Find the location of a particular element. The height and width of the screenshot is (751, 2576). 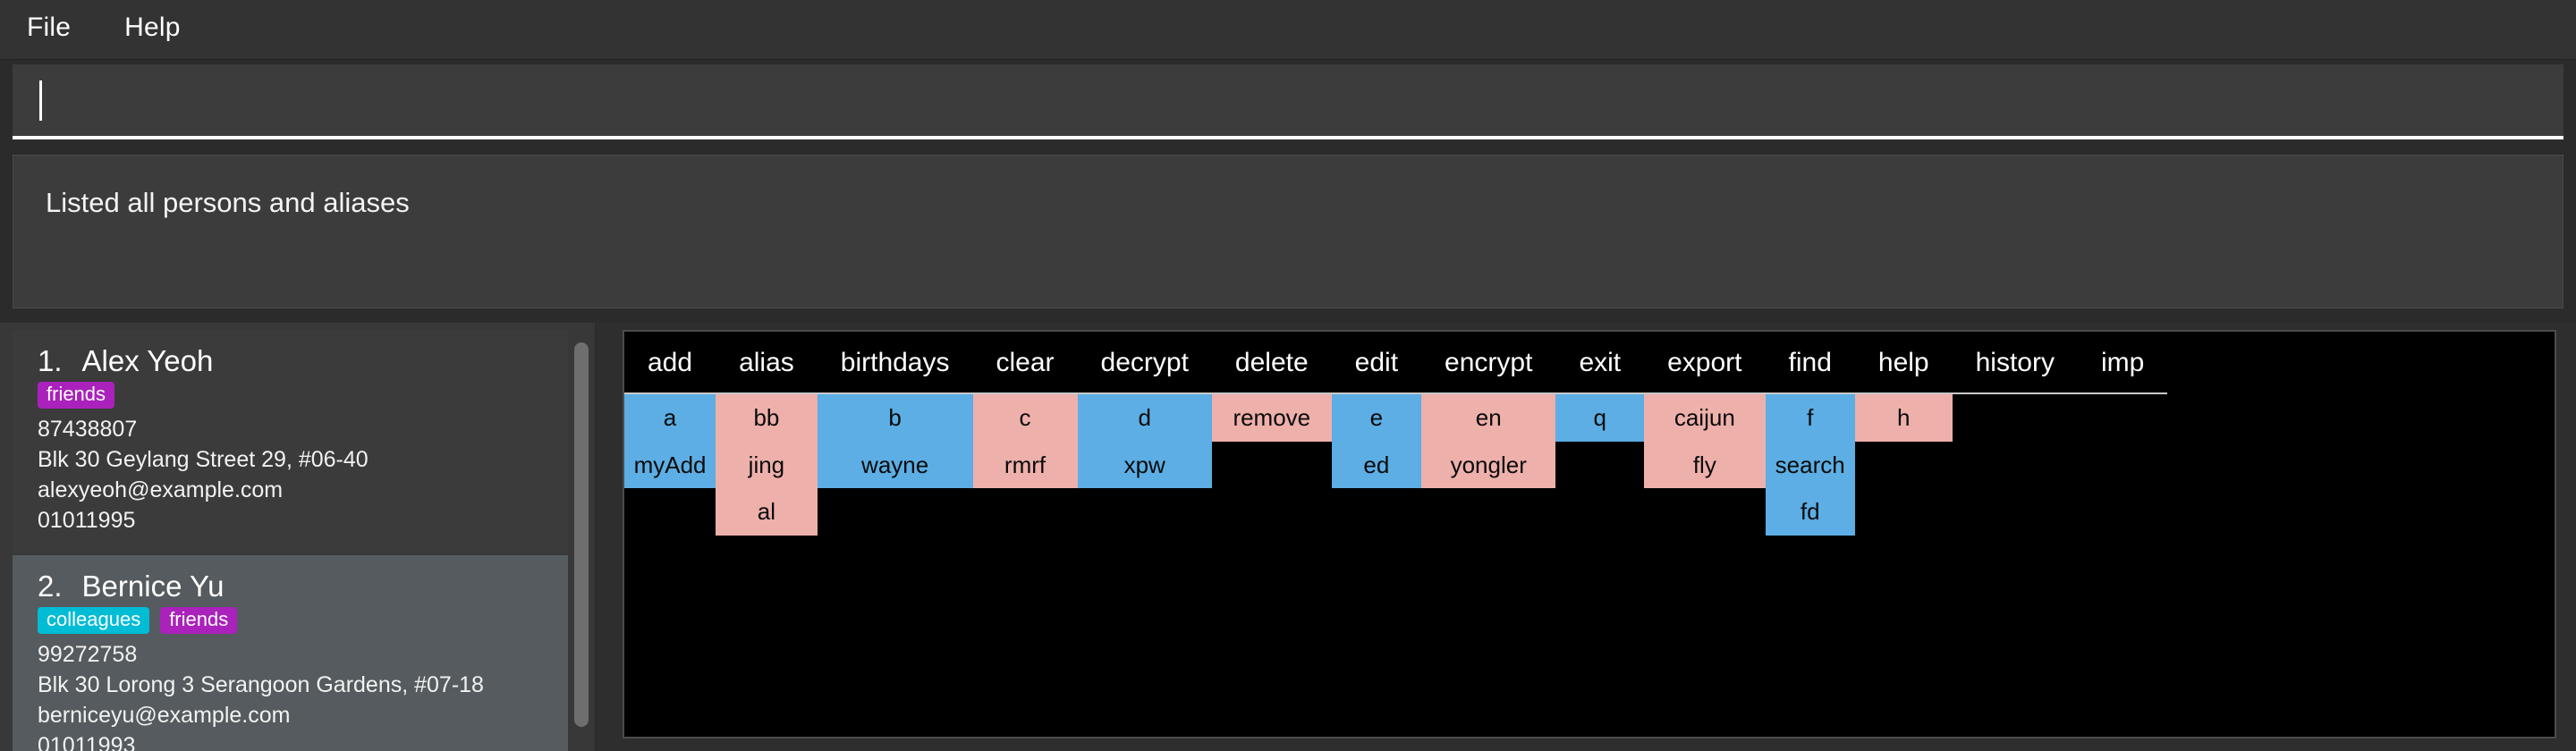

alias-cell: remove is located at coordinates (1271, 418).